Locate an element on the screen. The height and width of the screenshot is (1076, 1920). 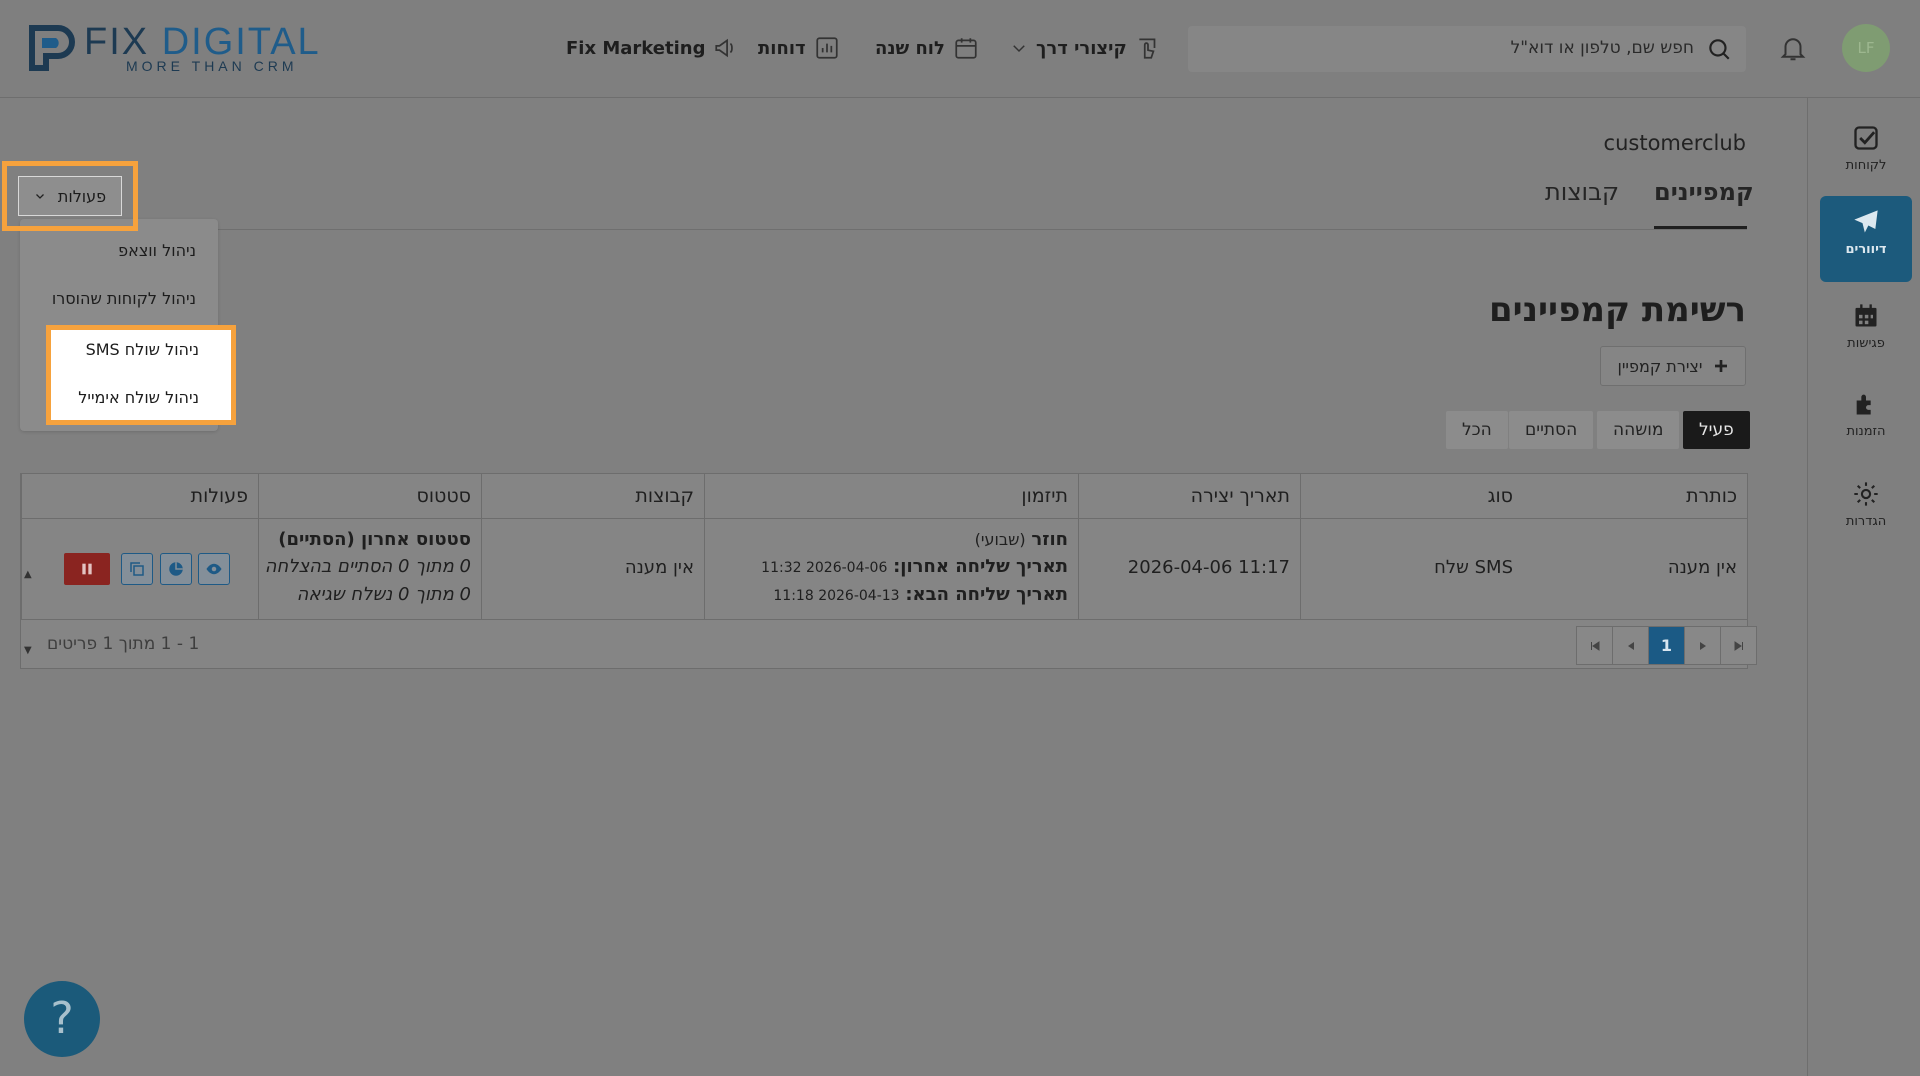
nav-calendar: לוח שנה is located at coordinates (927, 48).